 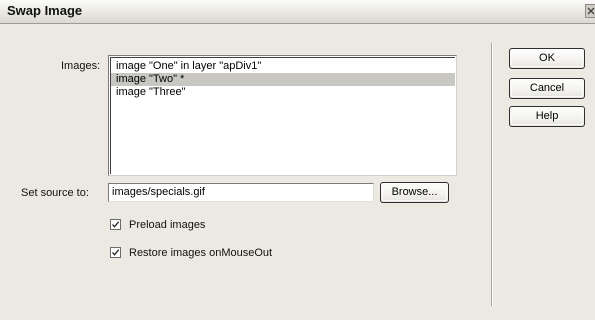 What do you see at coordinates (284, 92) in the screenshot?
I see `list-item-image-three: image "Three"` at bounding box center [284, 92].